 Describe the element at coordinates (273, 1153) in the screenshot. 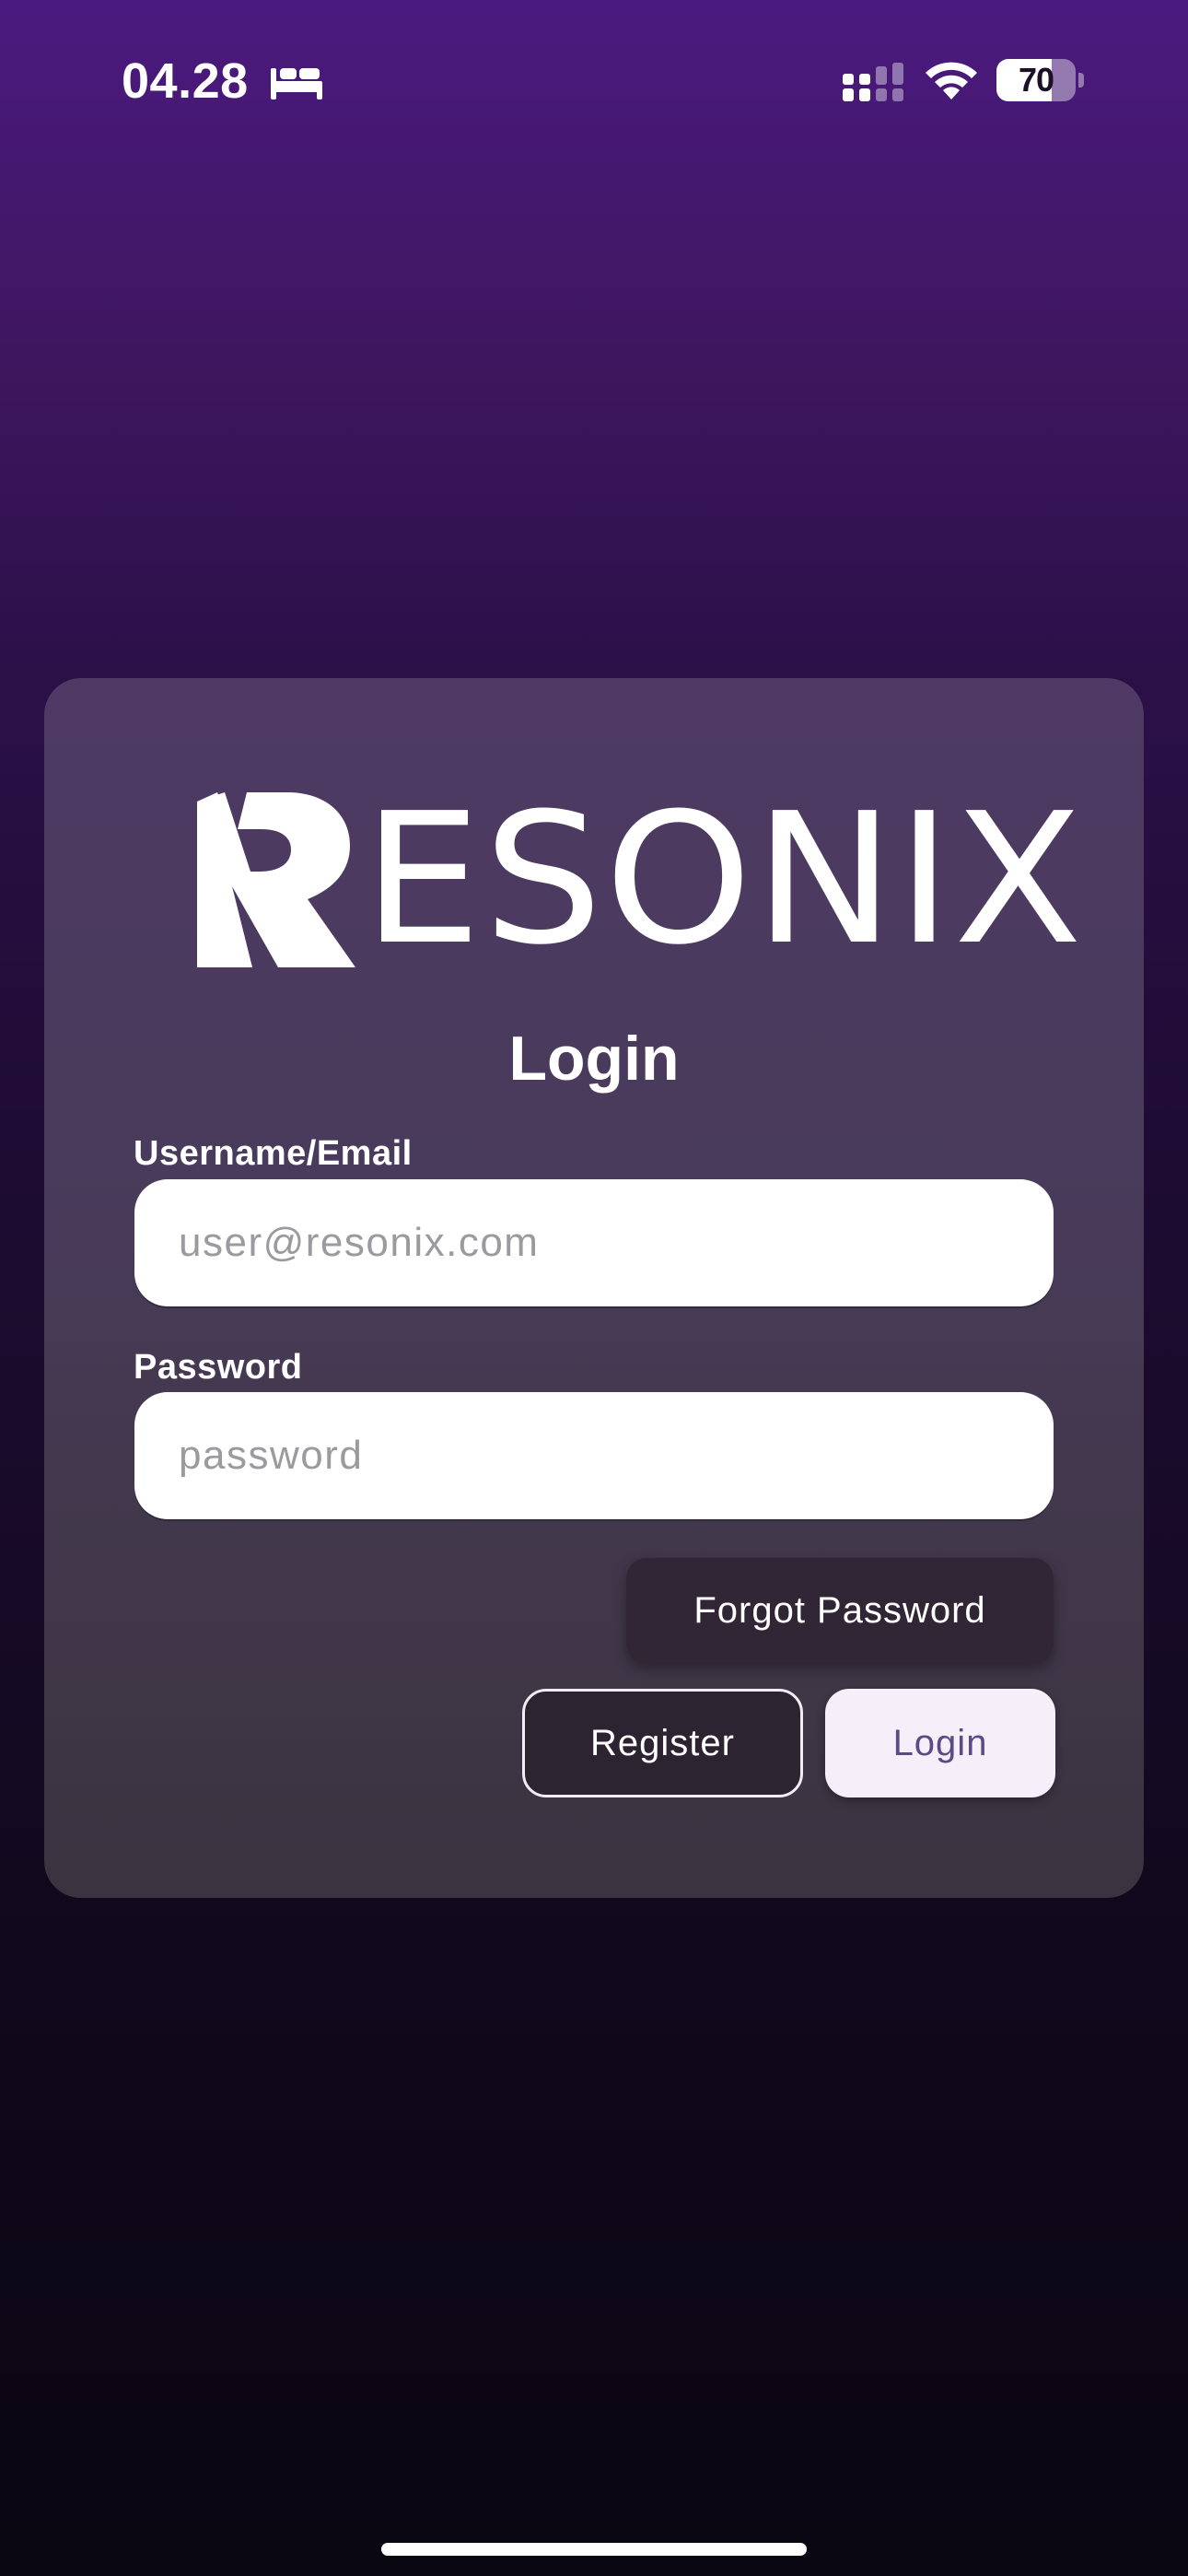

I see `username-label: Username/Email` at that location.